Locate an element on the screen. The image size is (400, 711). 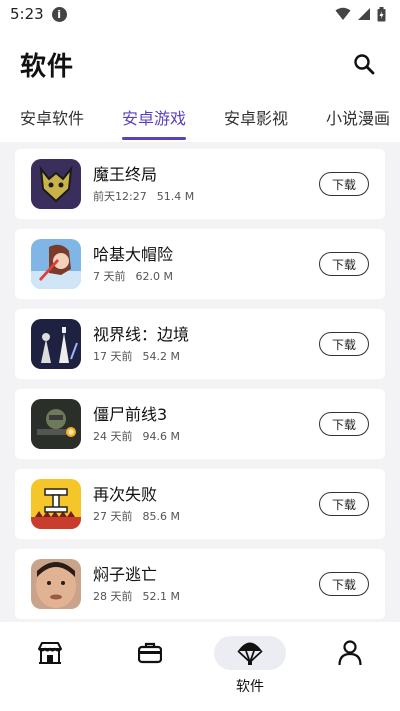
tab-android-games: 安卓游戏 is located at coordinates (154, 120).